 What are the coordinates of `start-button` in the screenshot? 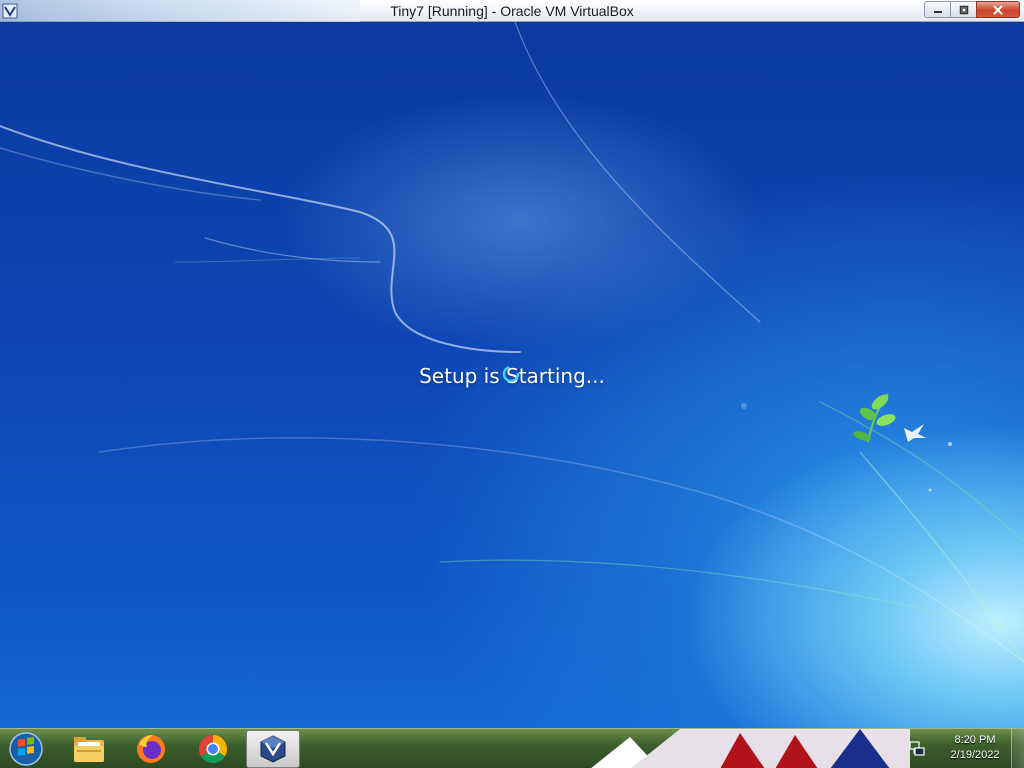 It's located at (26, 749).